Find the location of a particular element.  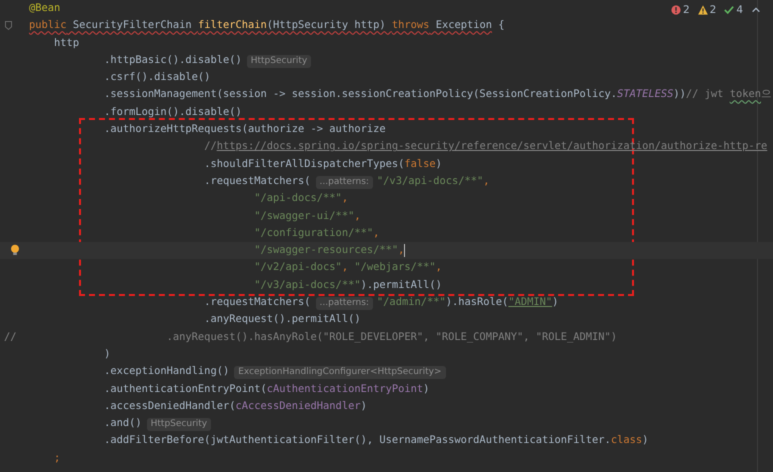

code-line: .accessDeniedHandler(cAccessDeniedHandler) is located at coordinates (235, 406).